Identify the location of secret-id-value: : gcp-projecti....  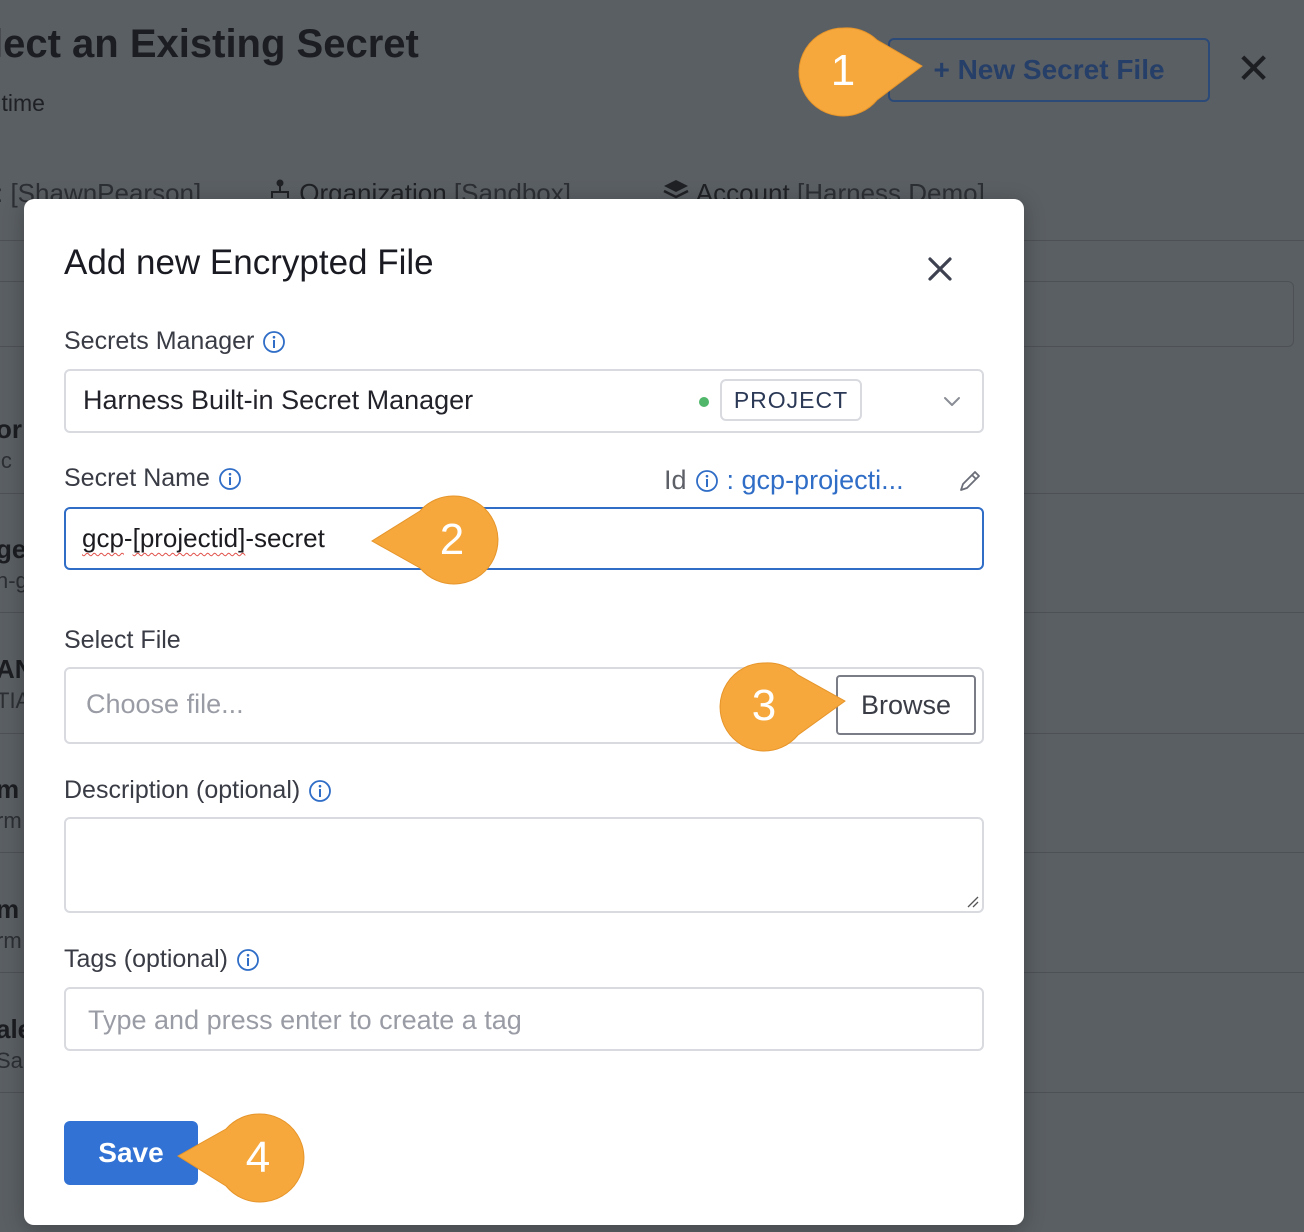
(815, 480).